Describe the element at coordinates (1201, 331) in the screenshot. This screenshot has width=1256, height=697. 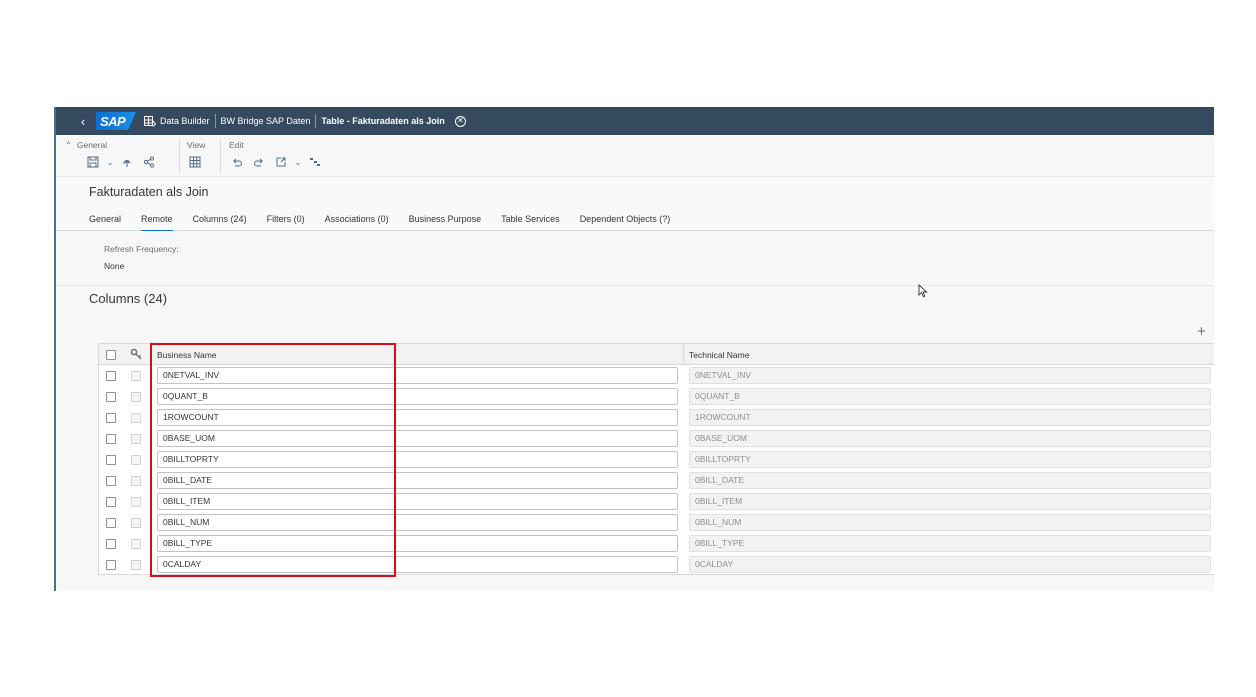
I see `plus-icon: +` at that location.